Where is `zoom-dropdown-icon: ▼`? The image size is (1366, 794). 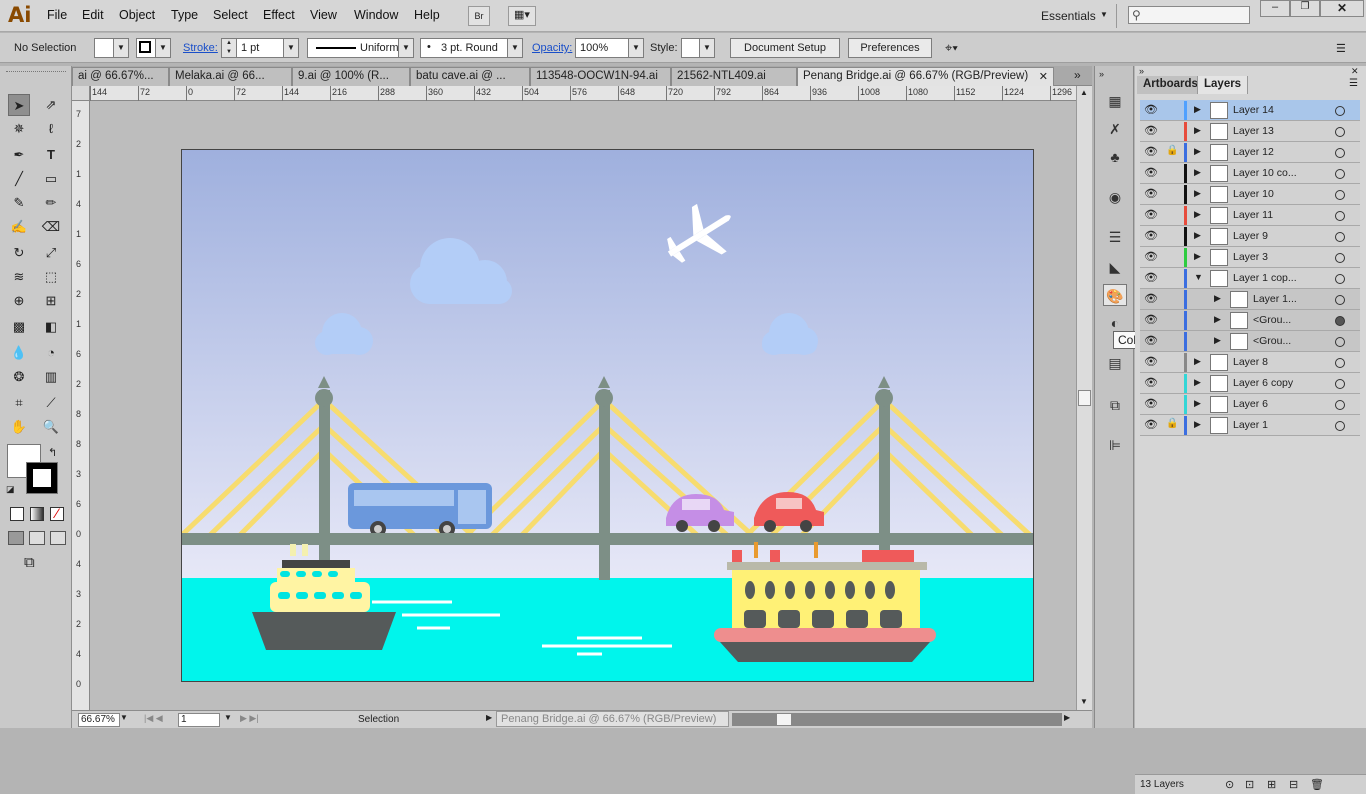
zoom-dropdown-icon: ▼ is located at coordinates (124, 717).